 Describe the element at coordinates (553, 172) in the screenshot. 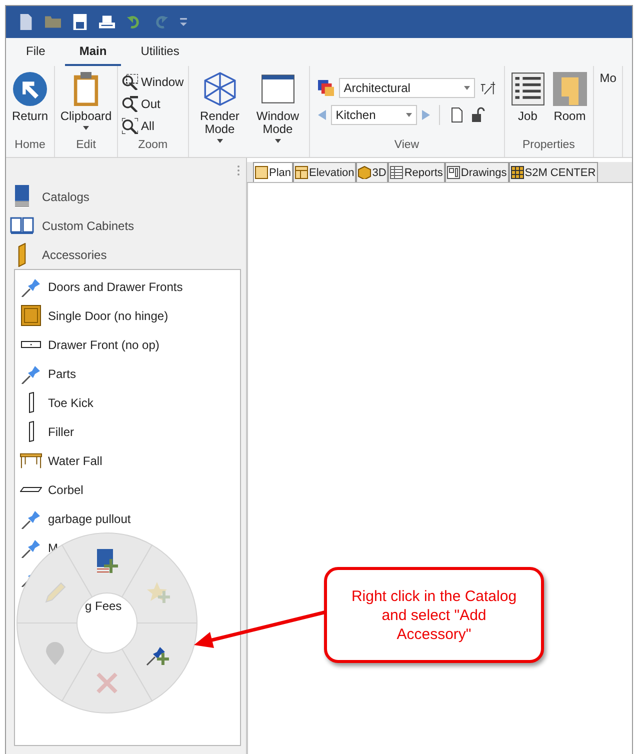

I see `document-tab: S2M CENTER` at that location.